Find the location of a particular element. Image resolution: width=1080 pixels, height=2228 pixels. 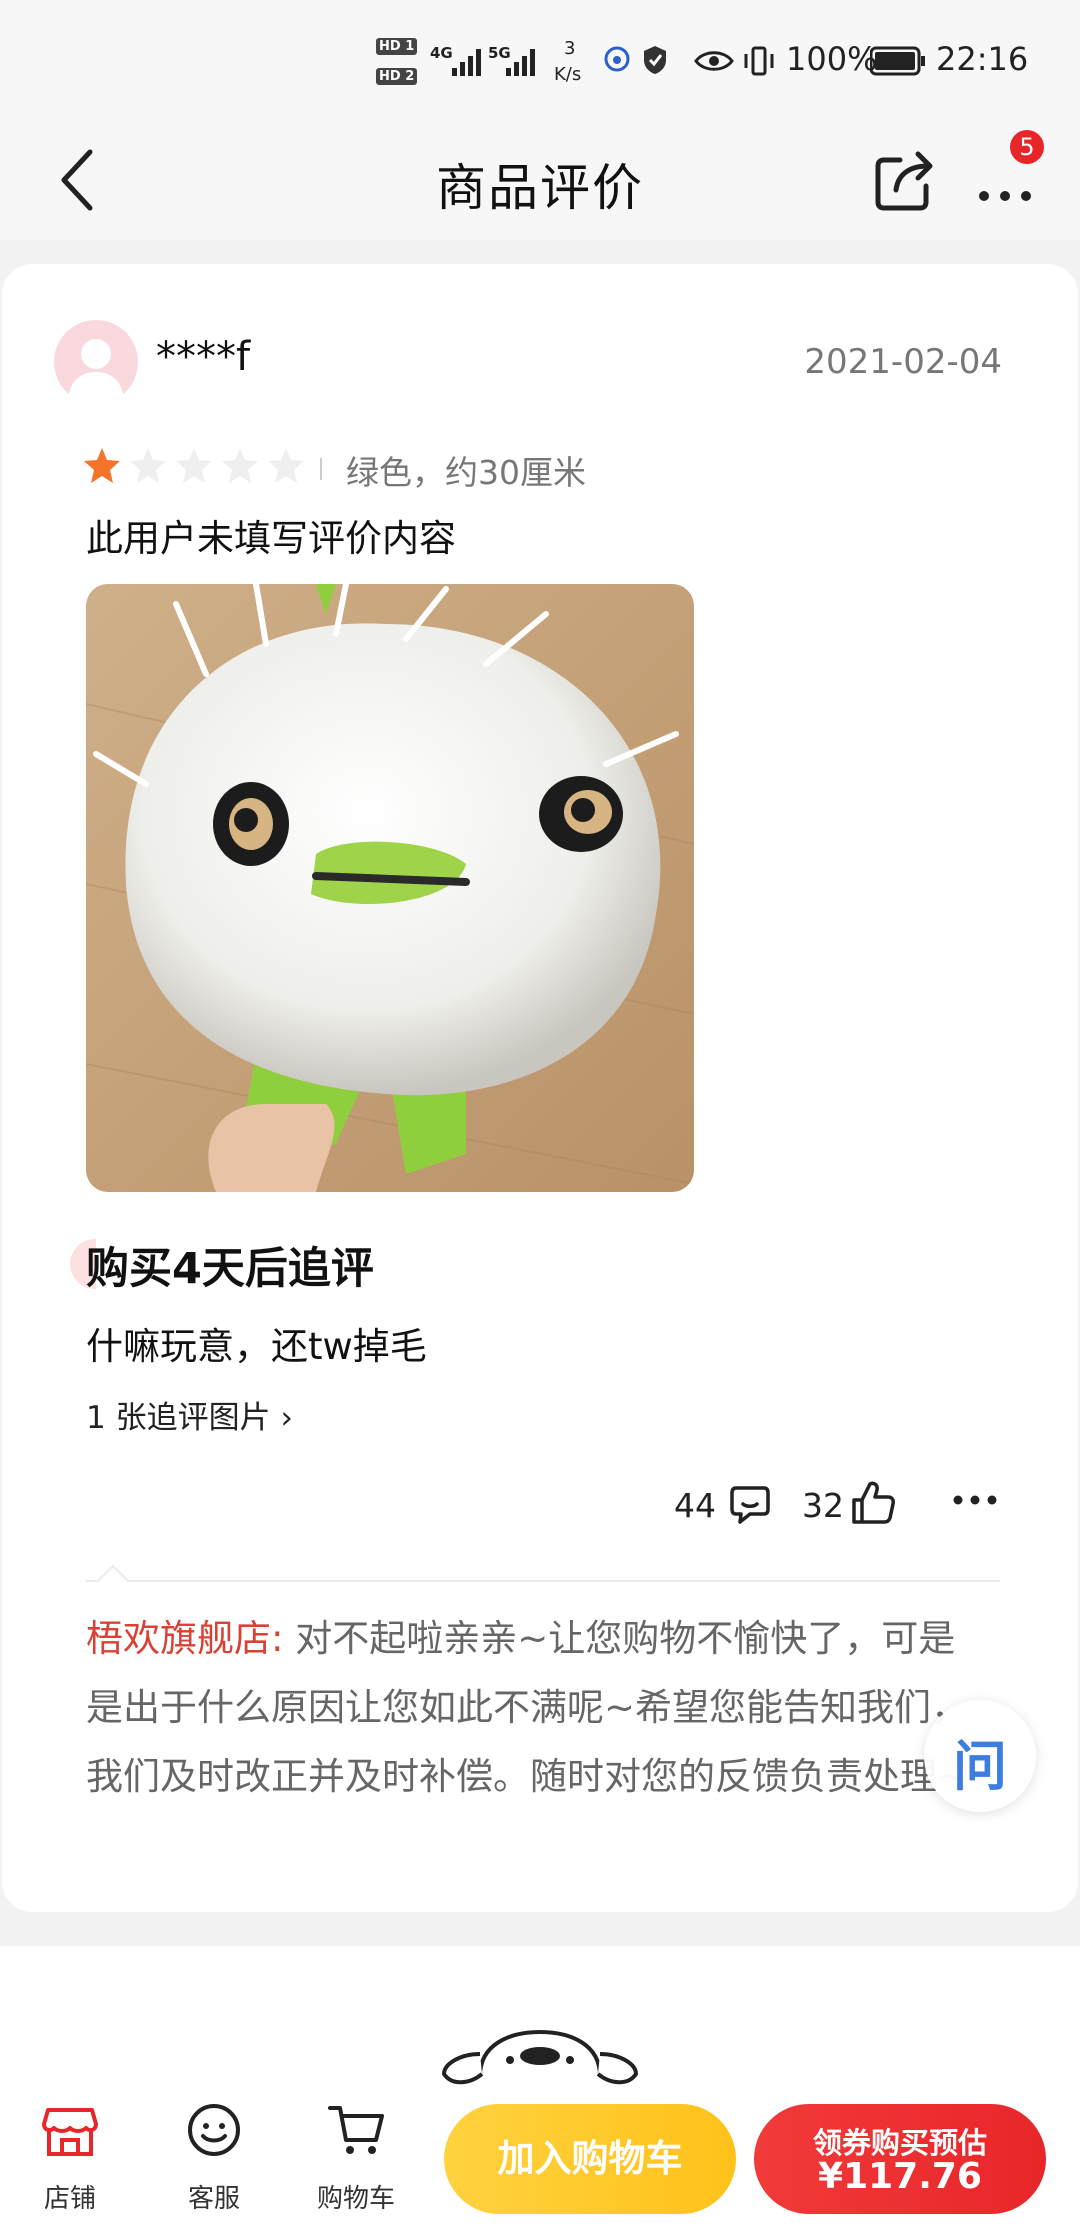

comment-icon is located at coordinates (750, 1504).